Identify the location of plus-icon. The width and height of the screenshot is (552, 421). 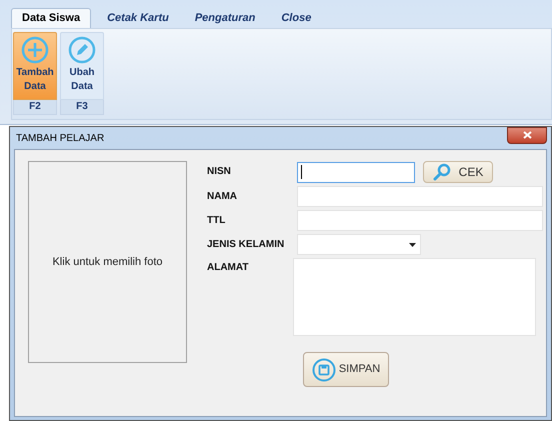
(35, 50).